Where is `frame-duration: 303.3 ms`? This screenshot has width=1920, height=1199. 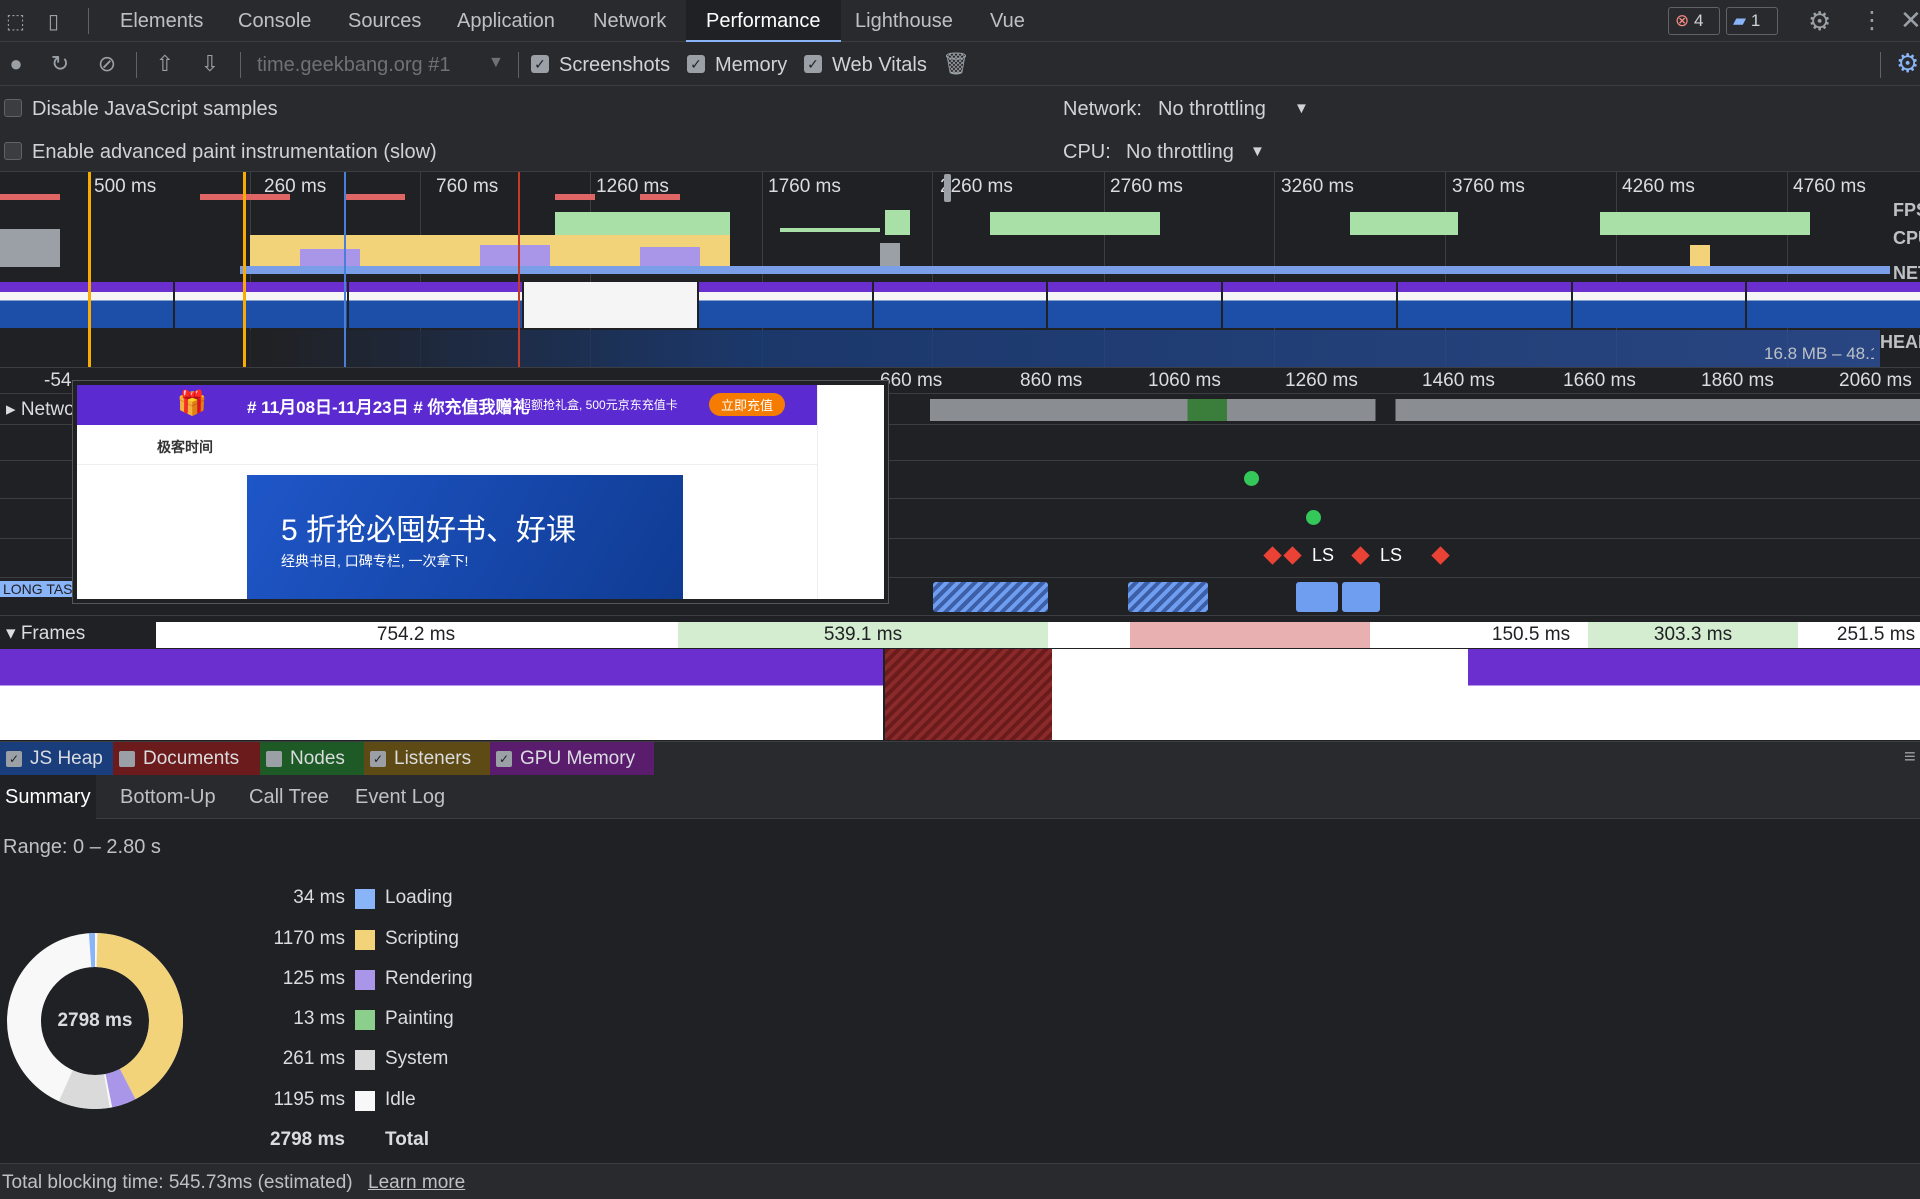
frame-duration: 303.3 ms is located at coordinates (1693, 634).